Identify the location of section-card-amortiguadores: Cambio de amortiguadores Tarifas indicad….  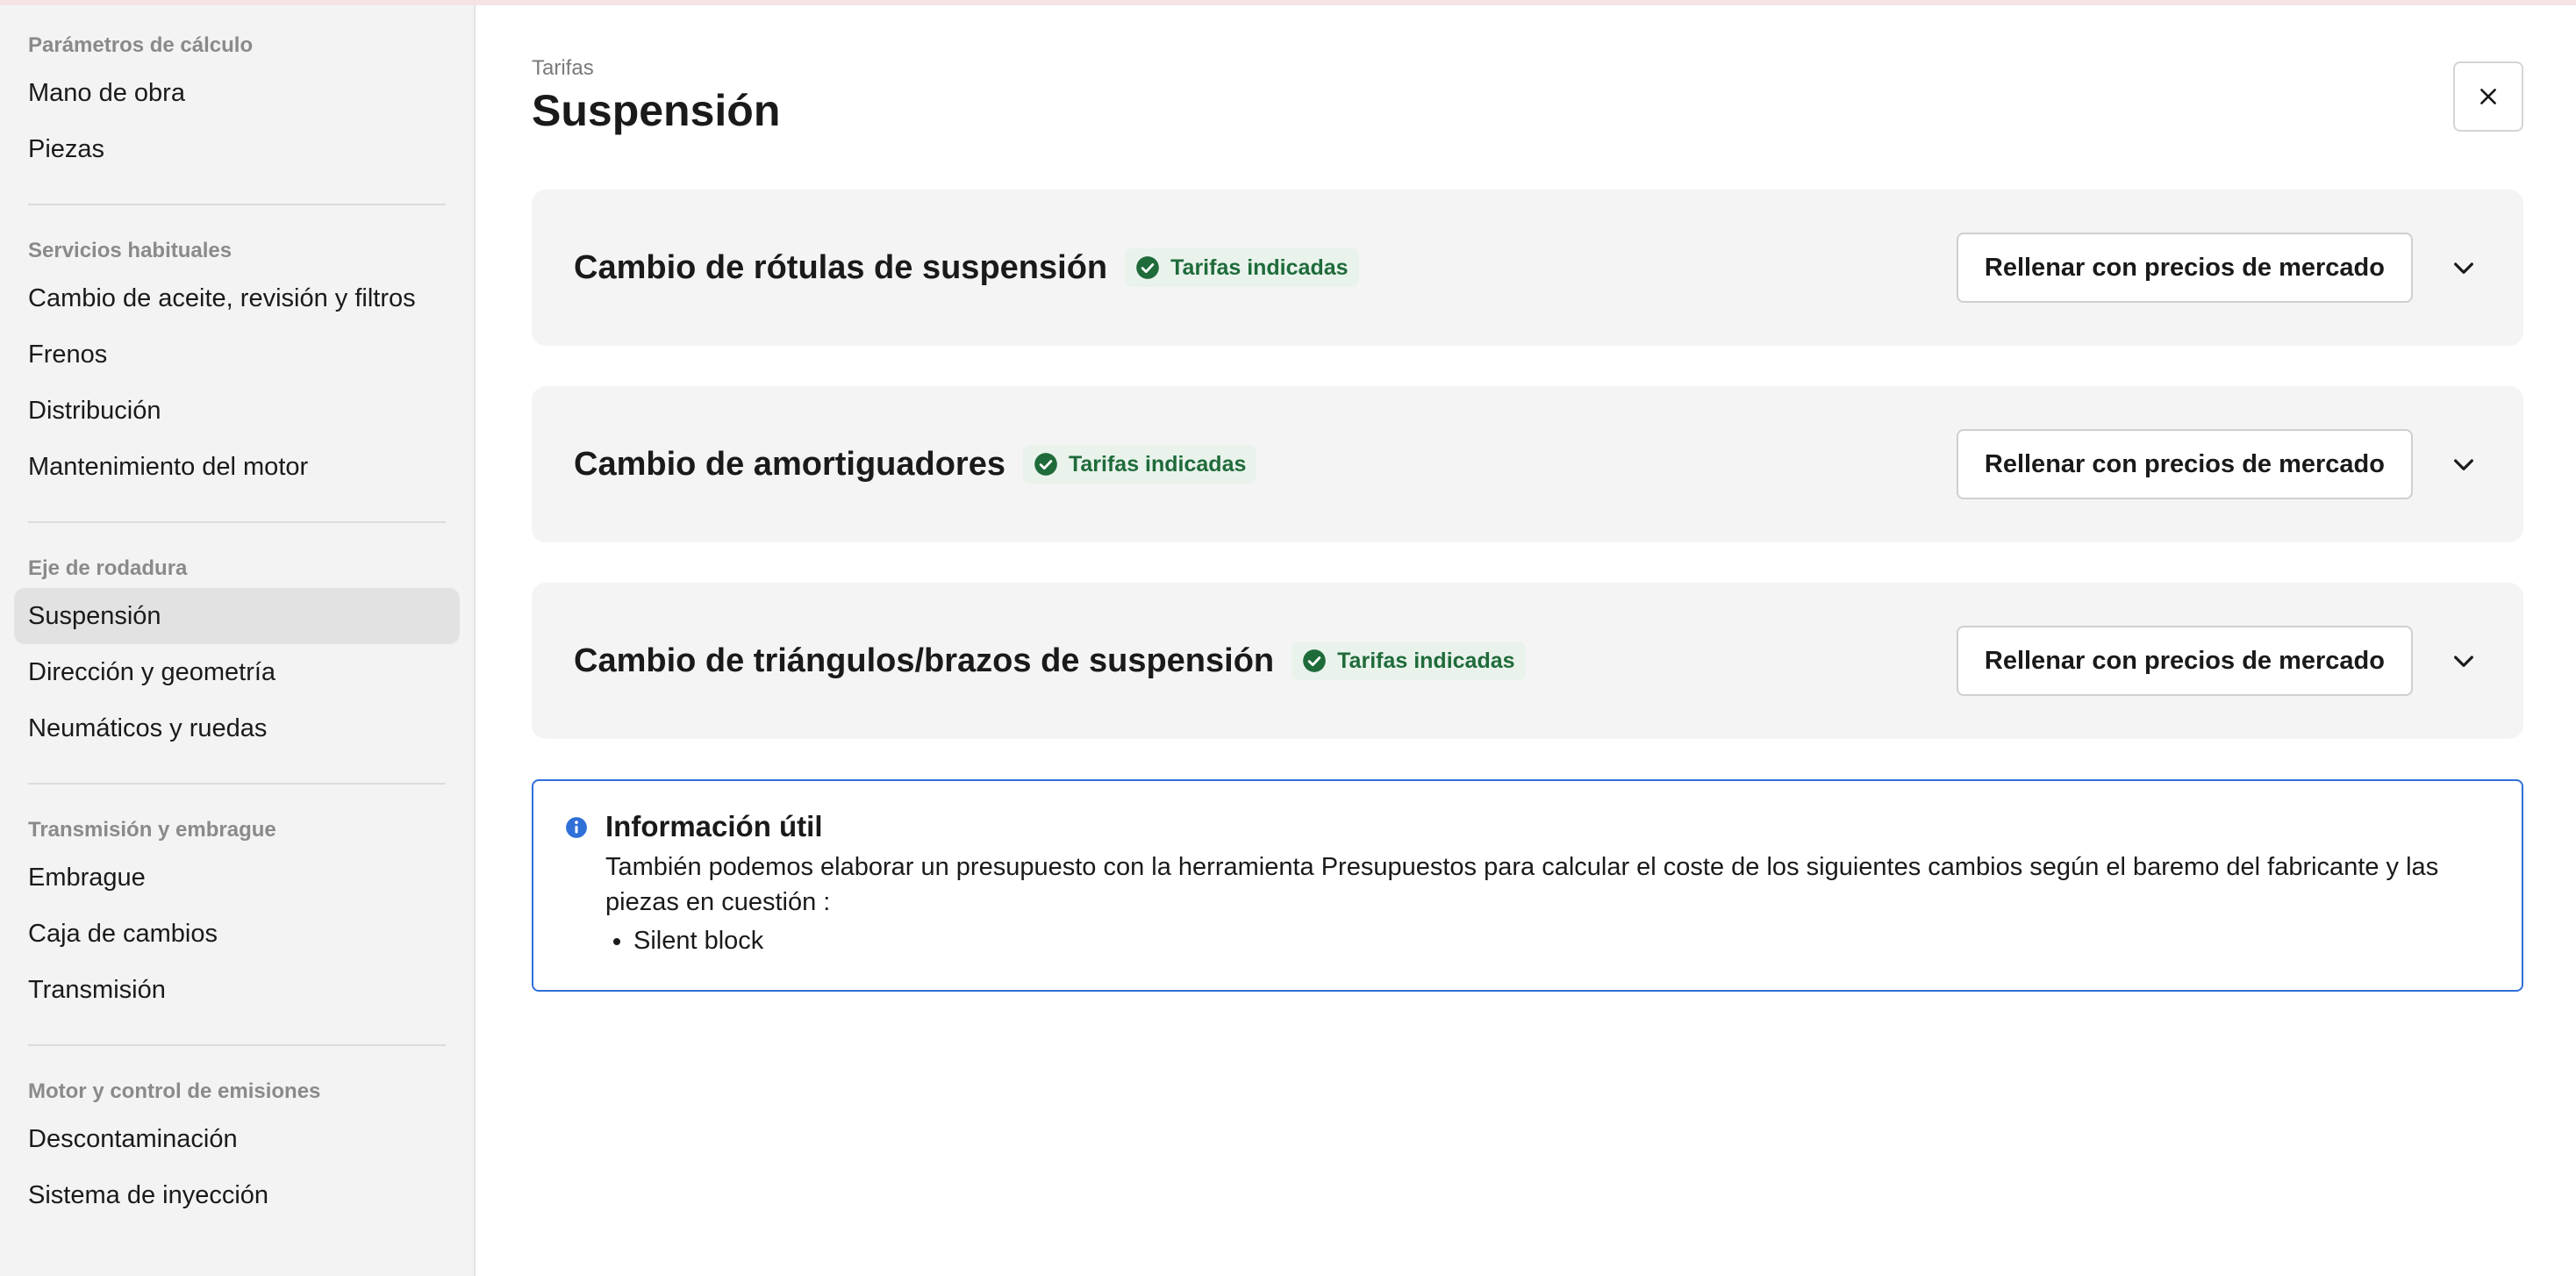
(1527, 464).